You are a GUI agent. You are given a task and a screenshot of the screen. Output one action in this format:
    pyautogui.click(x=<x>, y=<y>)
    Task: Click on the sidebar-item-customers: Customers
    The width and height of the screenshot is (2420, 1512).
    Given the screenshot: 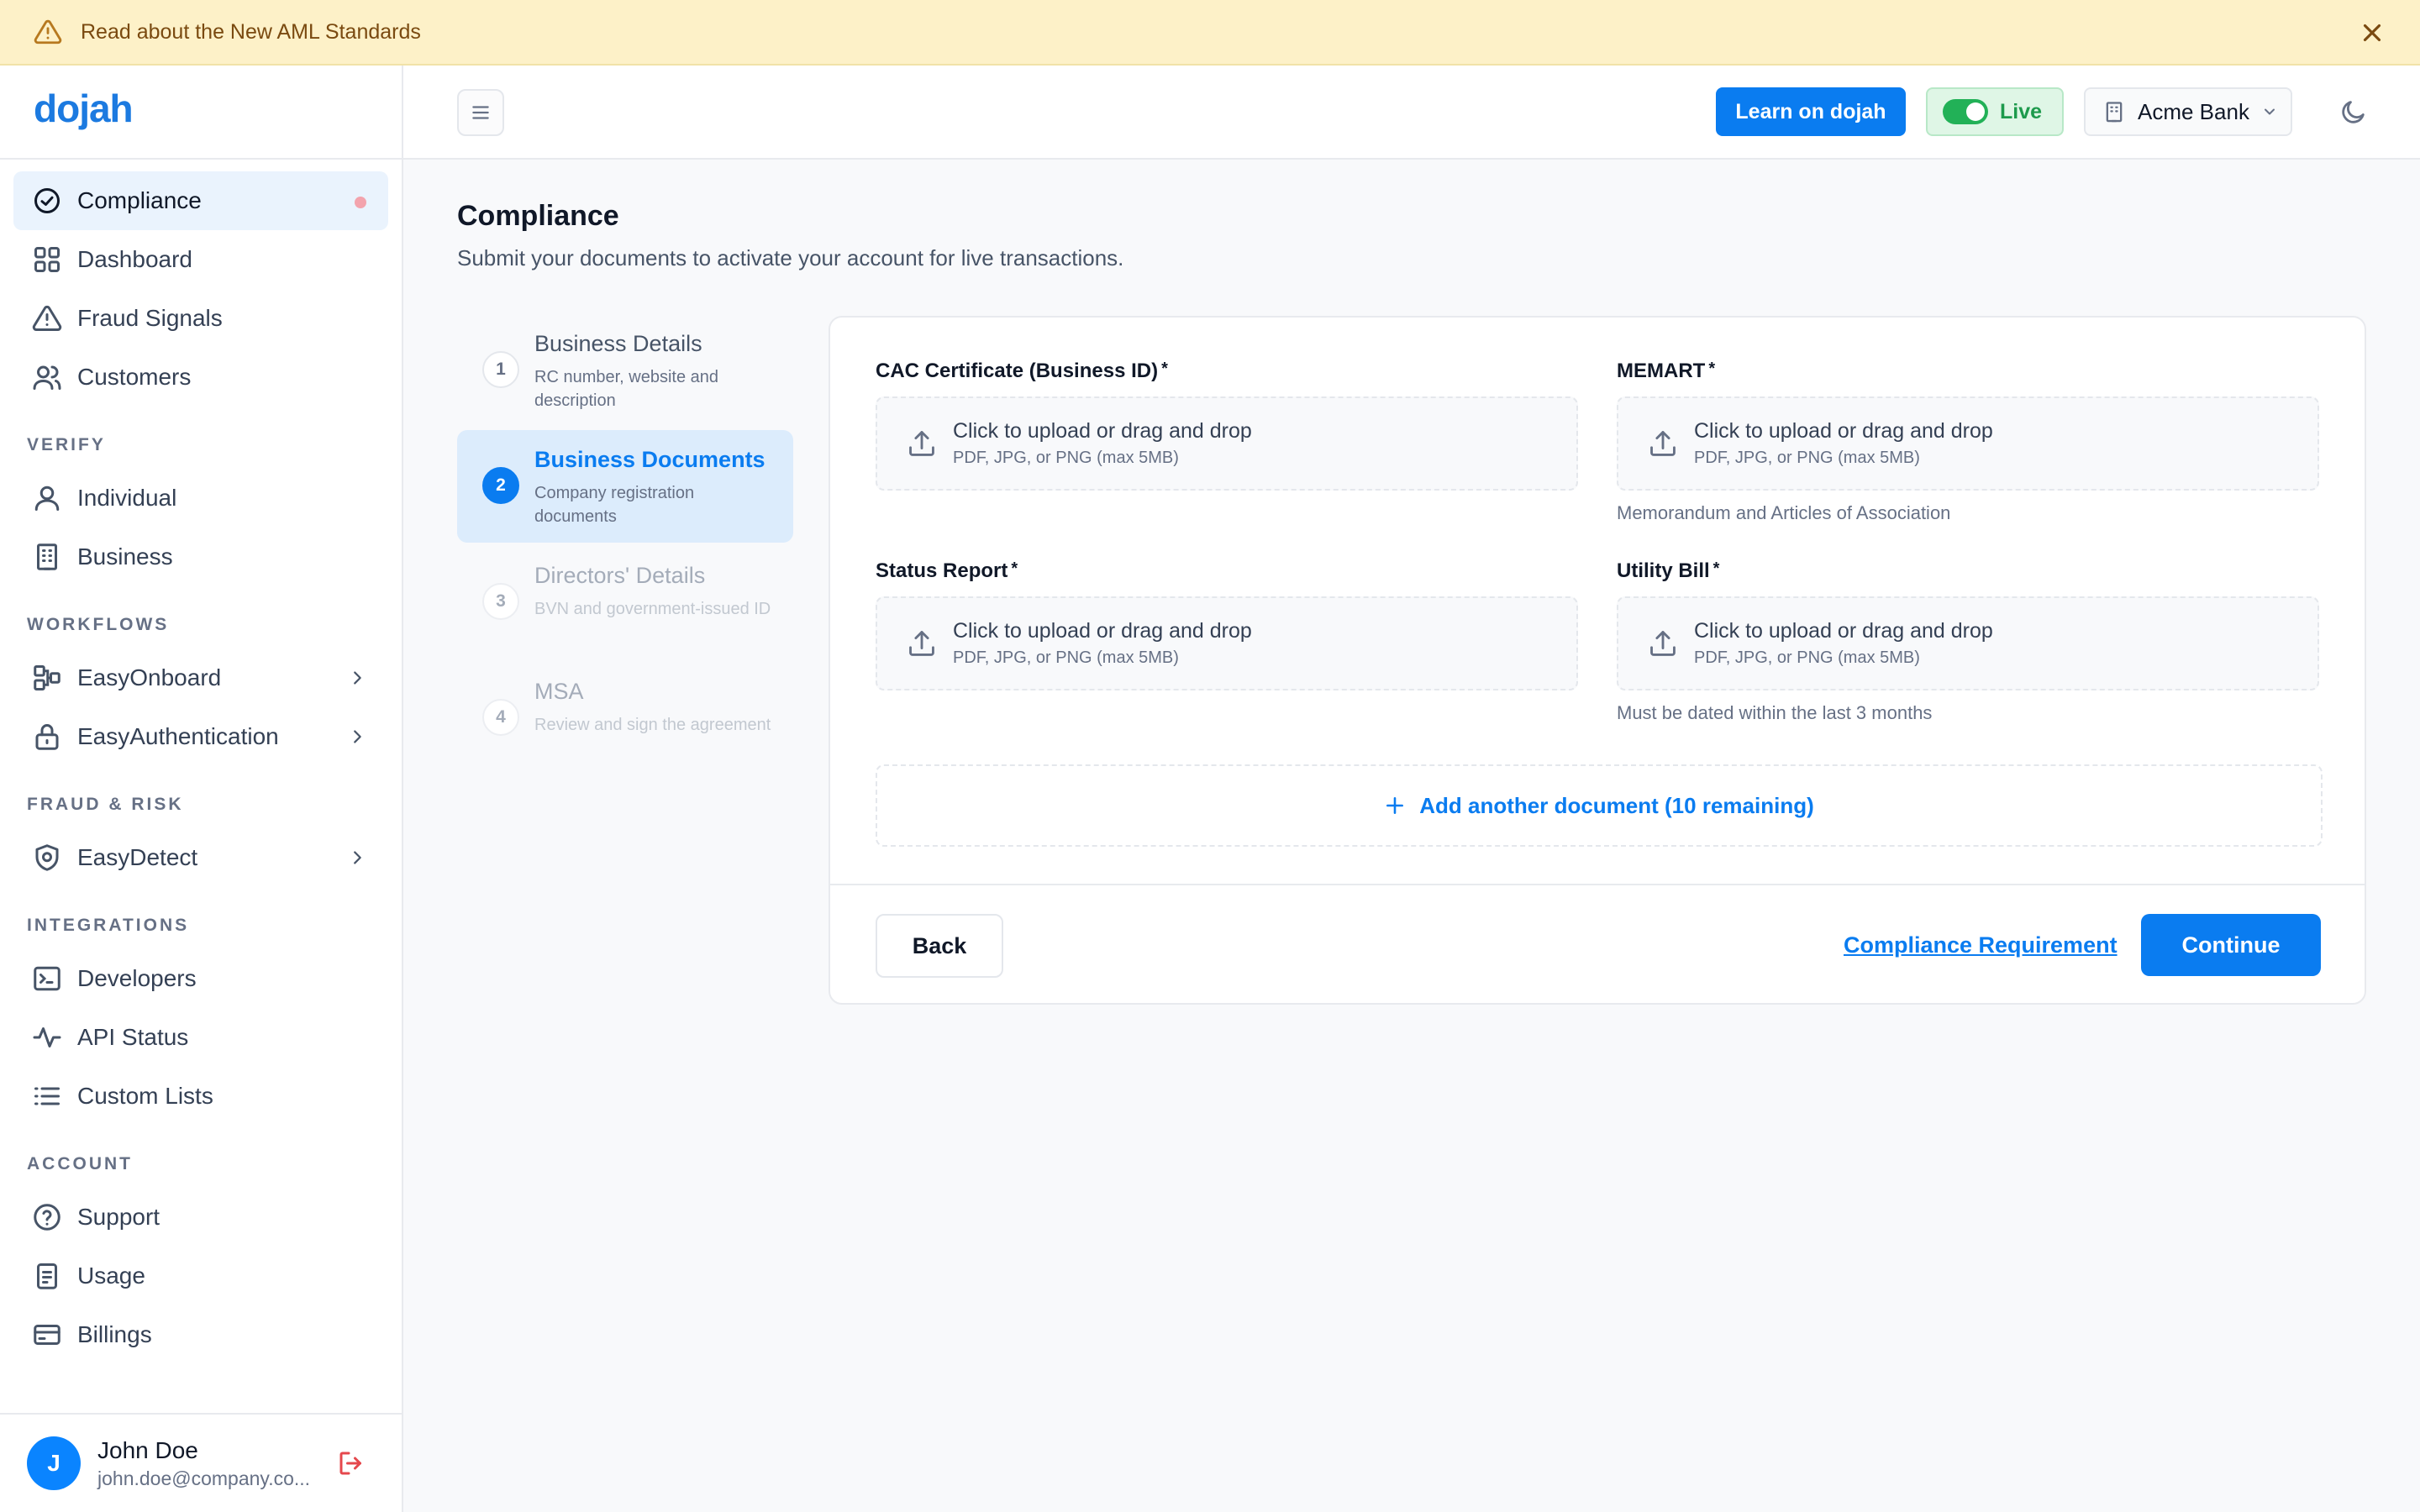 What is the action you would take?
    pyautogui.click(x=200, y=377)
    